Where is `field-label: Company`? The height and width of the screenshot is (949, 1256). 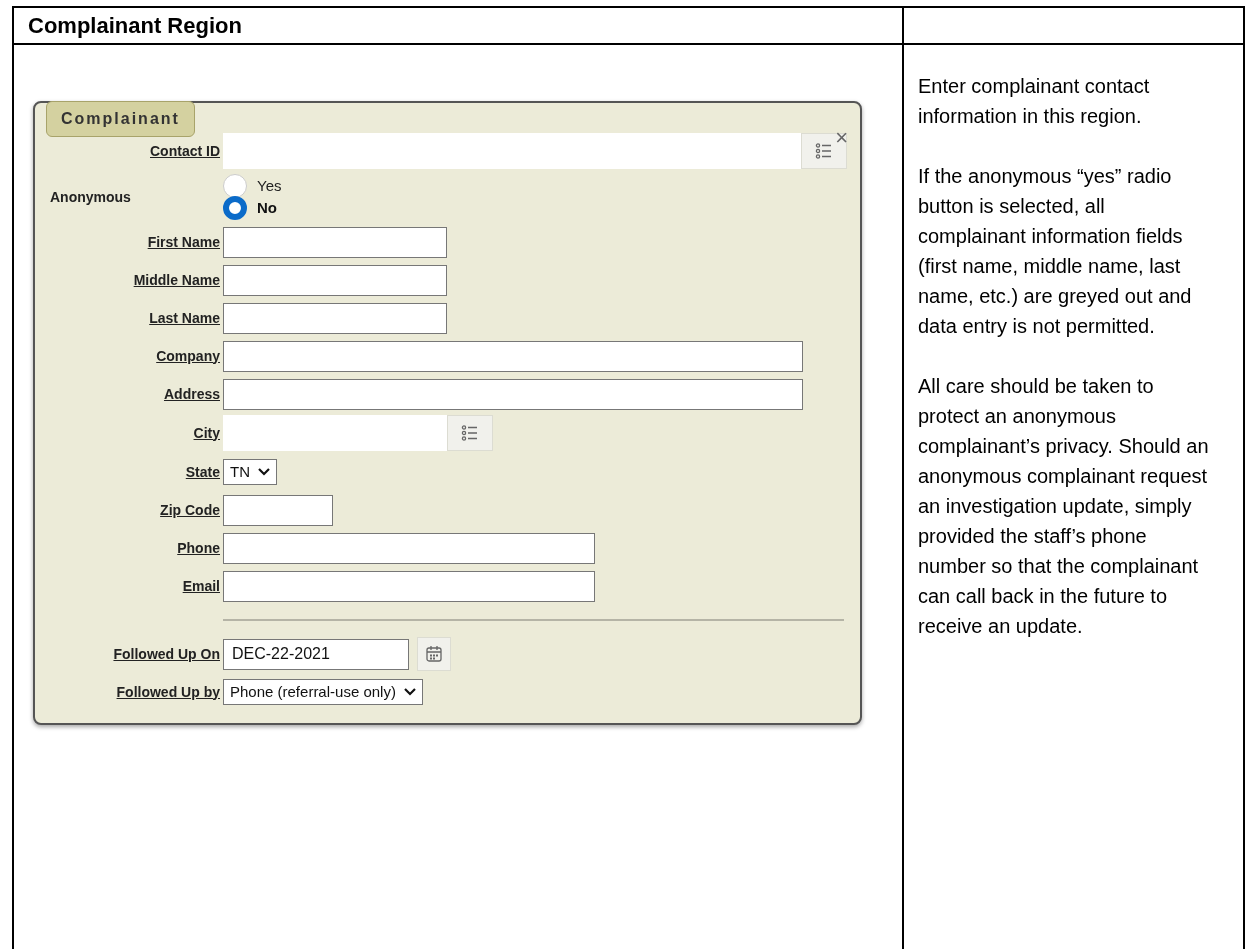
field-label: Company is located at coordinates (187, 356).